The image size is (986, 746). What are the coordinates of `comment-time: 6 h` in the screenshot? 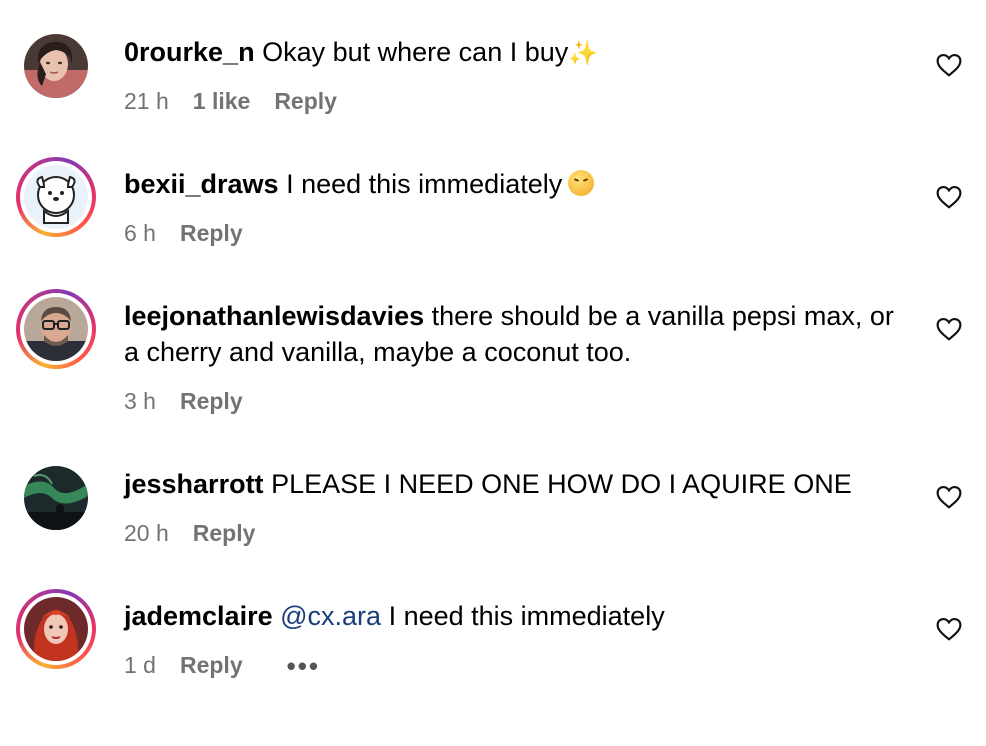 It's located at (140, 233).